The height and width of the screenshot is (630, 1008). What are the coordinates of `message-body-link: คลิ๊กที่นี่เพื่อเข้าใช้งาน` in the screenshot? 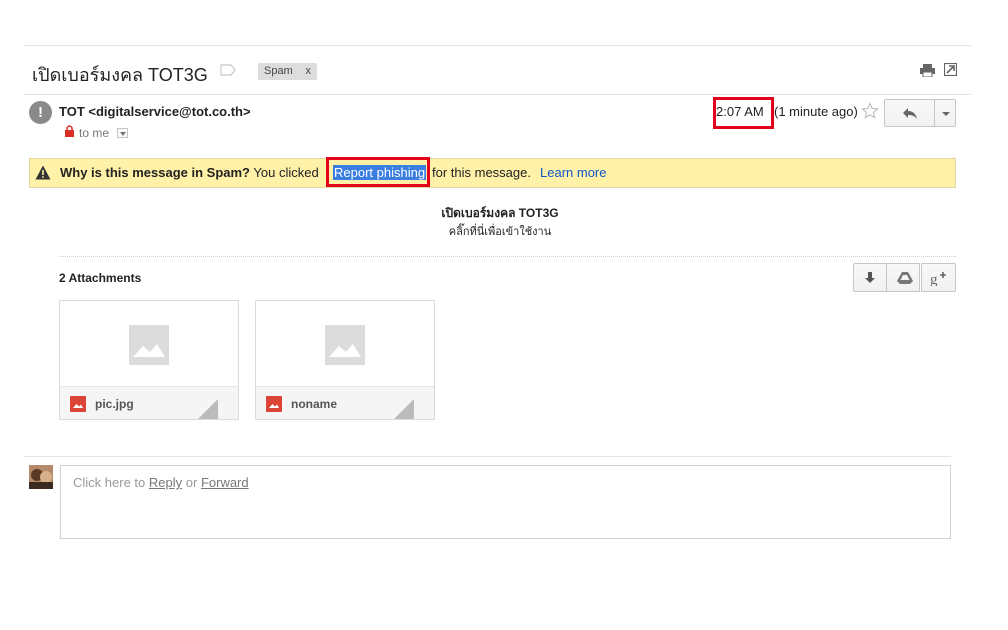 It's located at (500, 231).